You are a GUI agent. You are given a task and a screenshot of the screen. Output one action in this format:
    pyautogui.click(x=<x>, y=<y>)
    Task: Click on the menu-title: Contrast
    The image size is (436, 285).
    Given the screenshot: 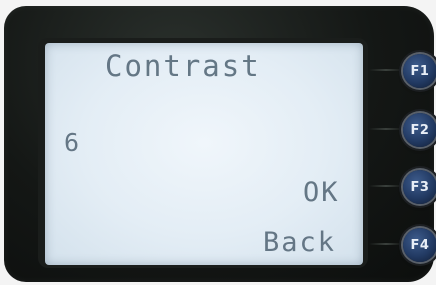 What is the action you would take?
    pyautogui.click(x=183, y=66)
    